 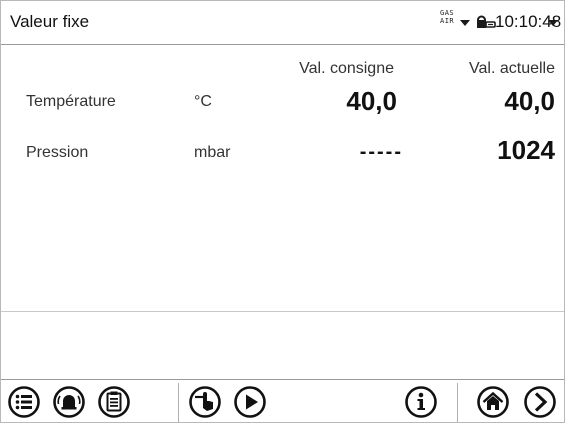 I want to click on actual-value: 40,0, so click(x=529, y=101).